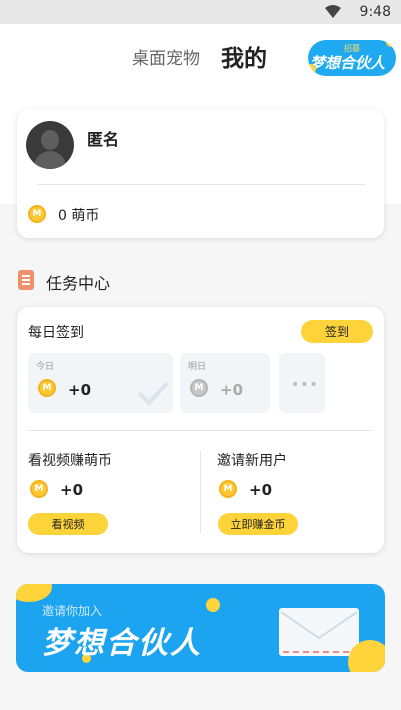  What do you see at coordinates (79, 216) in the screenshot?
I see `coin-balance: 0 萌币` at bounding box center [79, 216].